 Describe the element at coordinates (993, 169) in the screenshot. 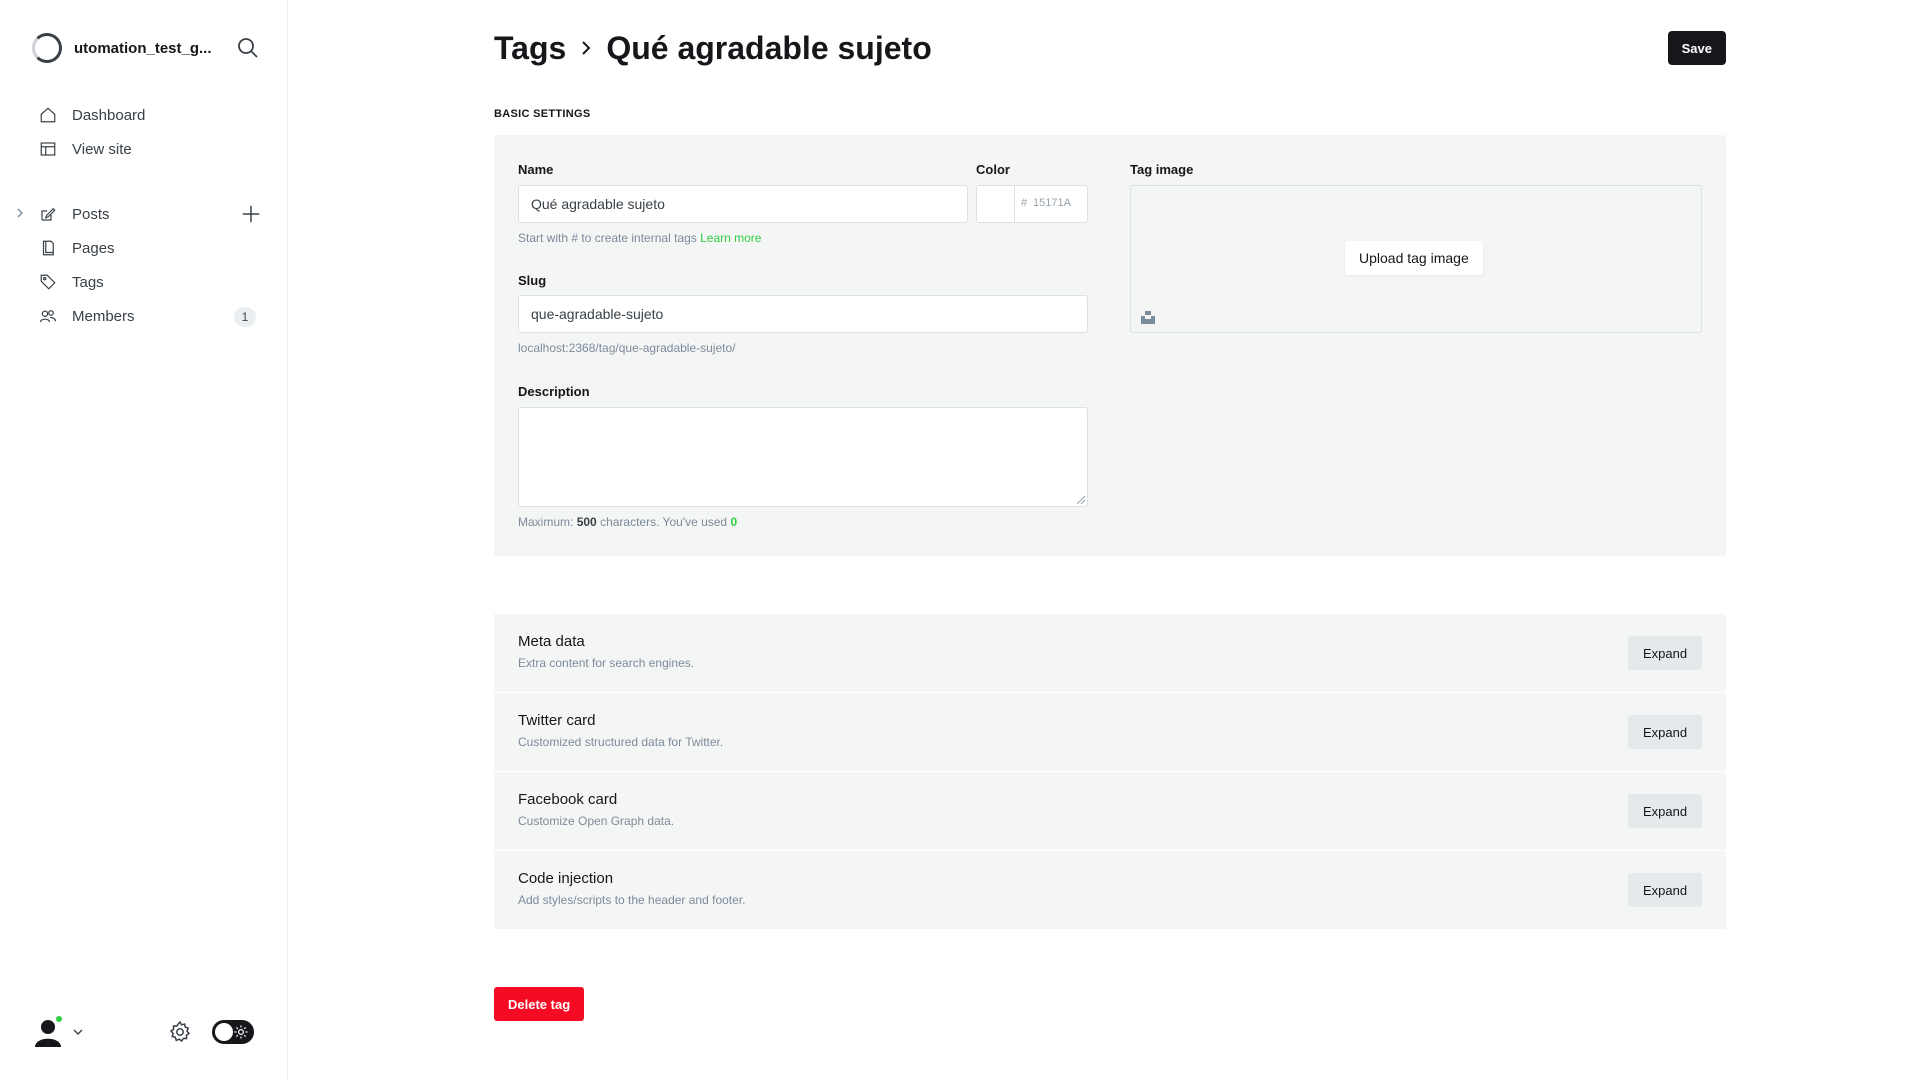

I see `color-label: Color` at that location.